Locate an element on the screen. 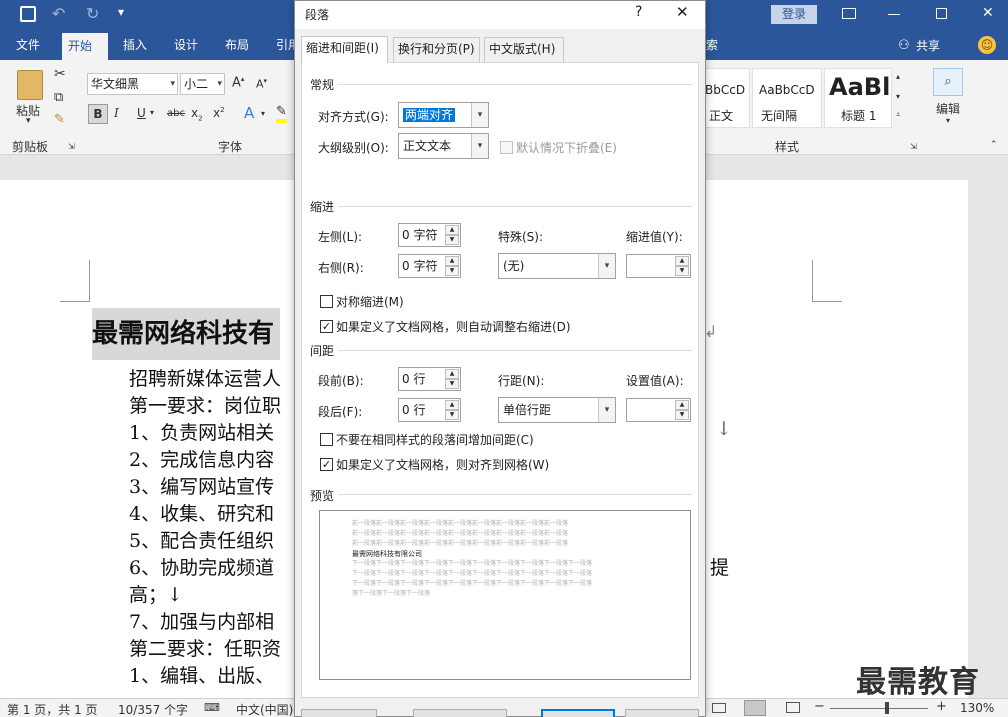  bold-icon: B is located at coordinates (98, 114).